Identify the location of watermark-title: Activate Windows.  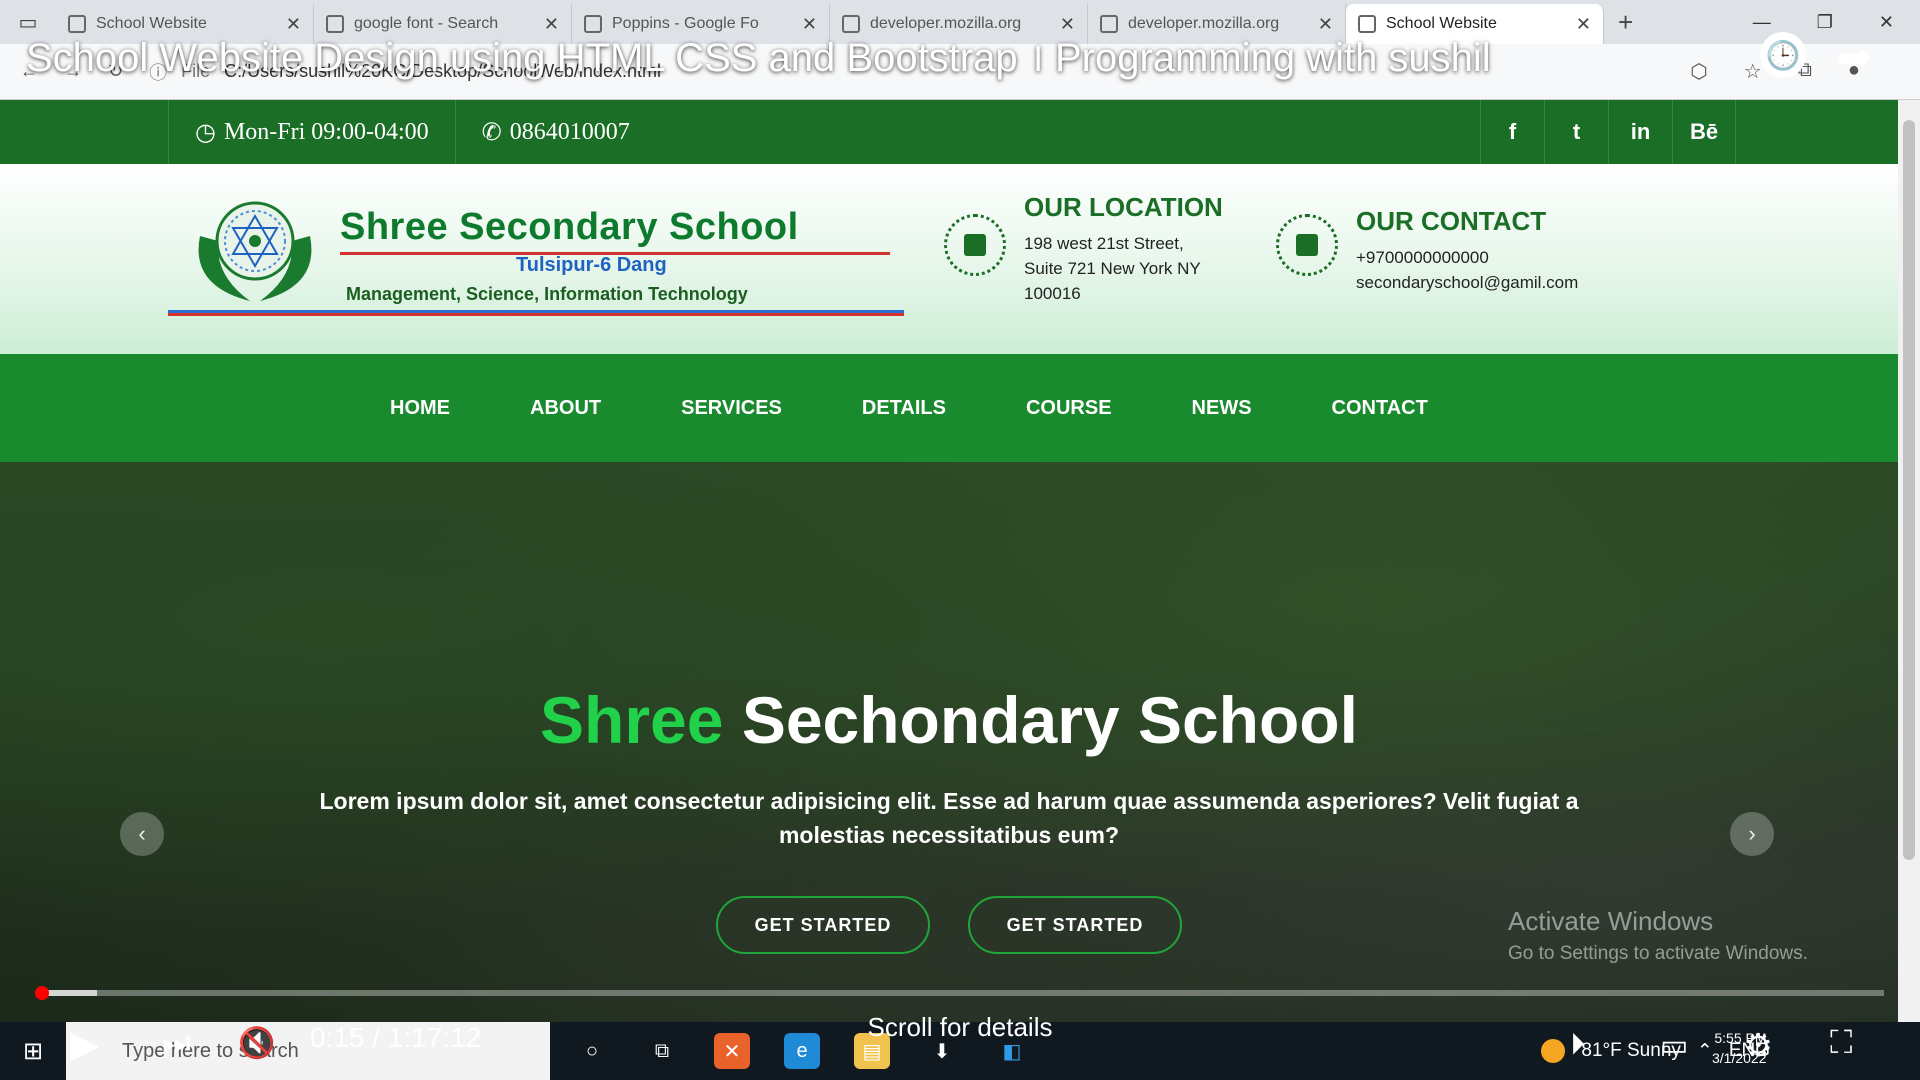
(1611, 921).